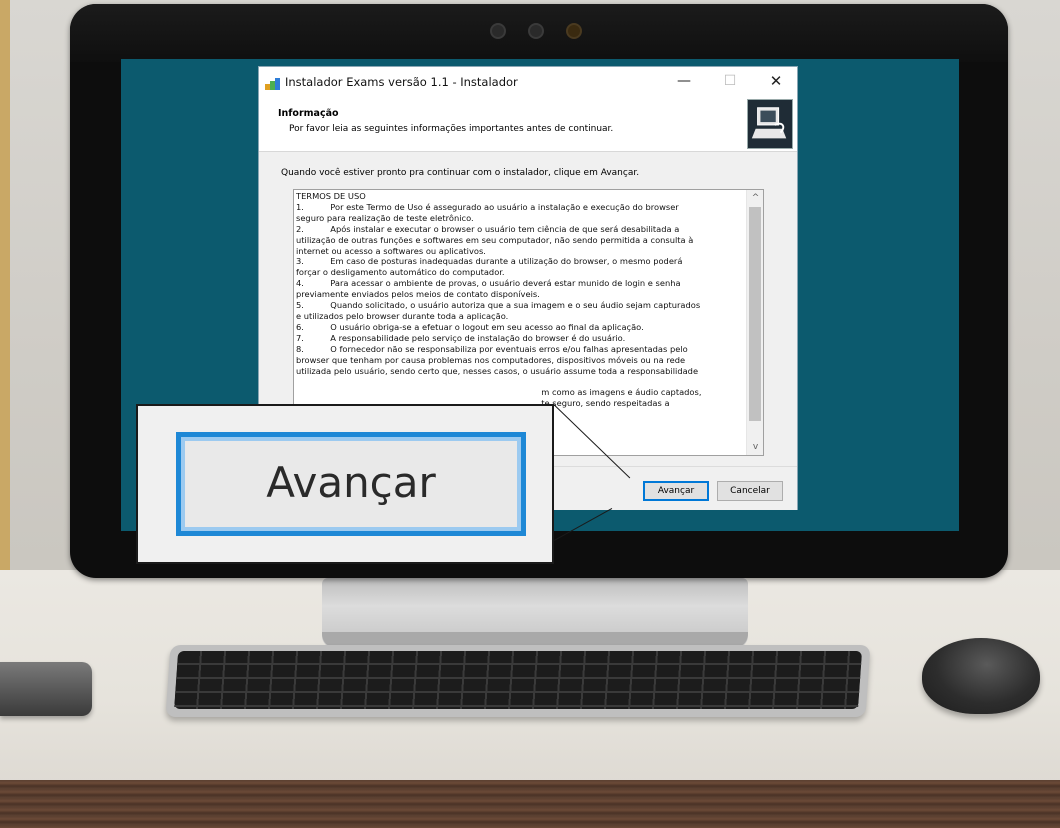  Describe the element at coordinates (574, 31) in the screenshot. I see `indicator-light-icon` at that location.